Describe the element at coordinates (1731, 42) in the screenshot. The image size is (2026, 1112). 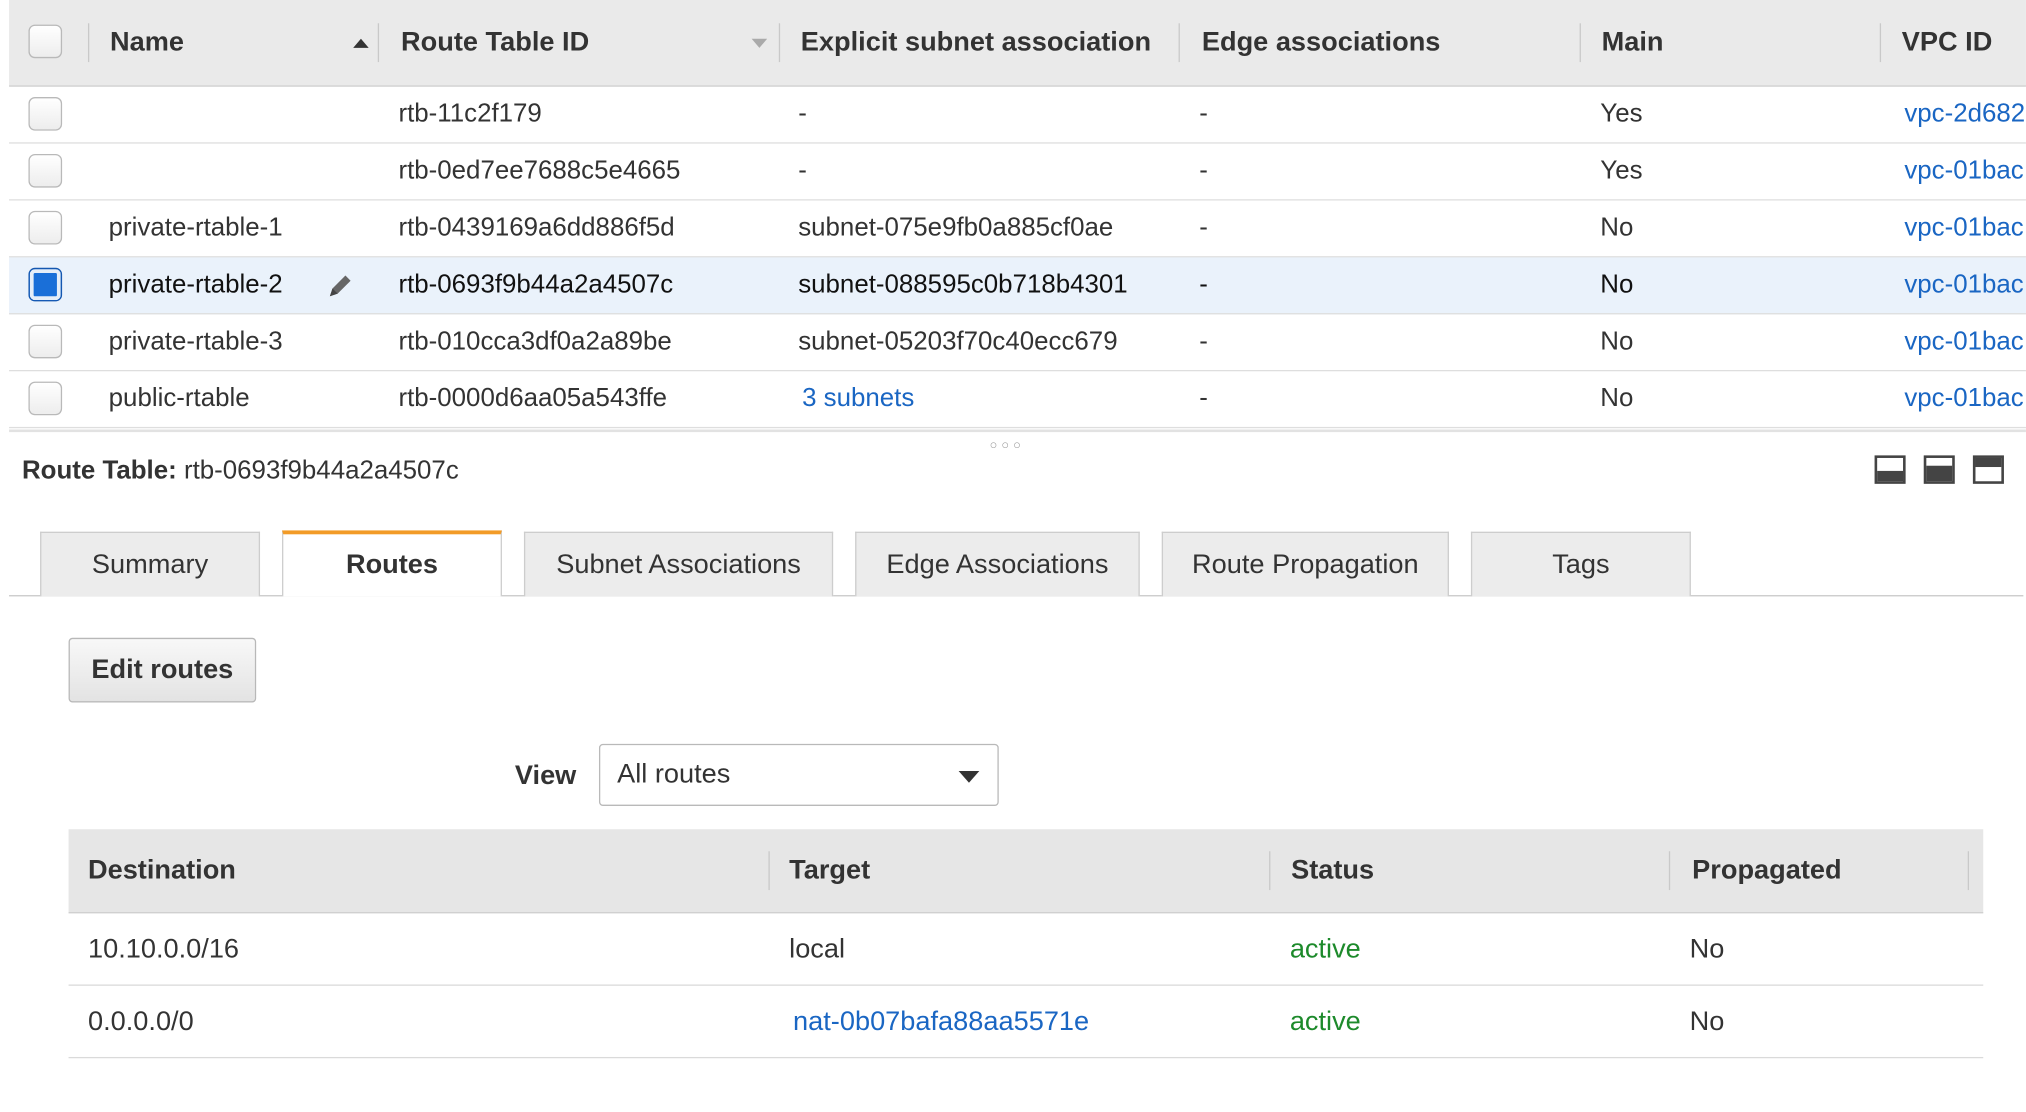
I see `column-header-main: Main` at that location.